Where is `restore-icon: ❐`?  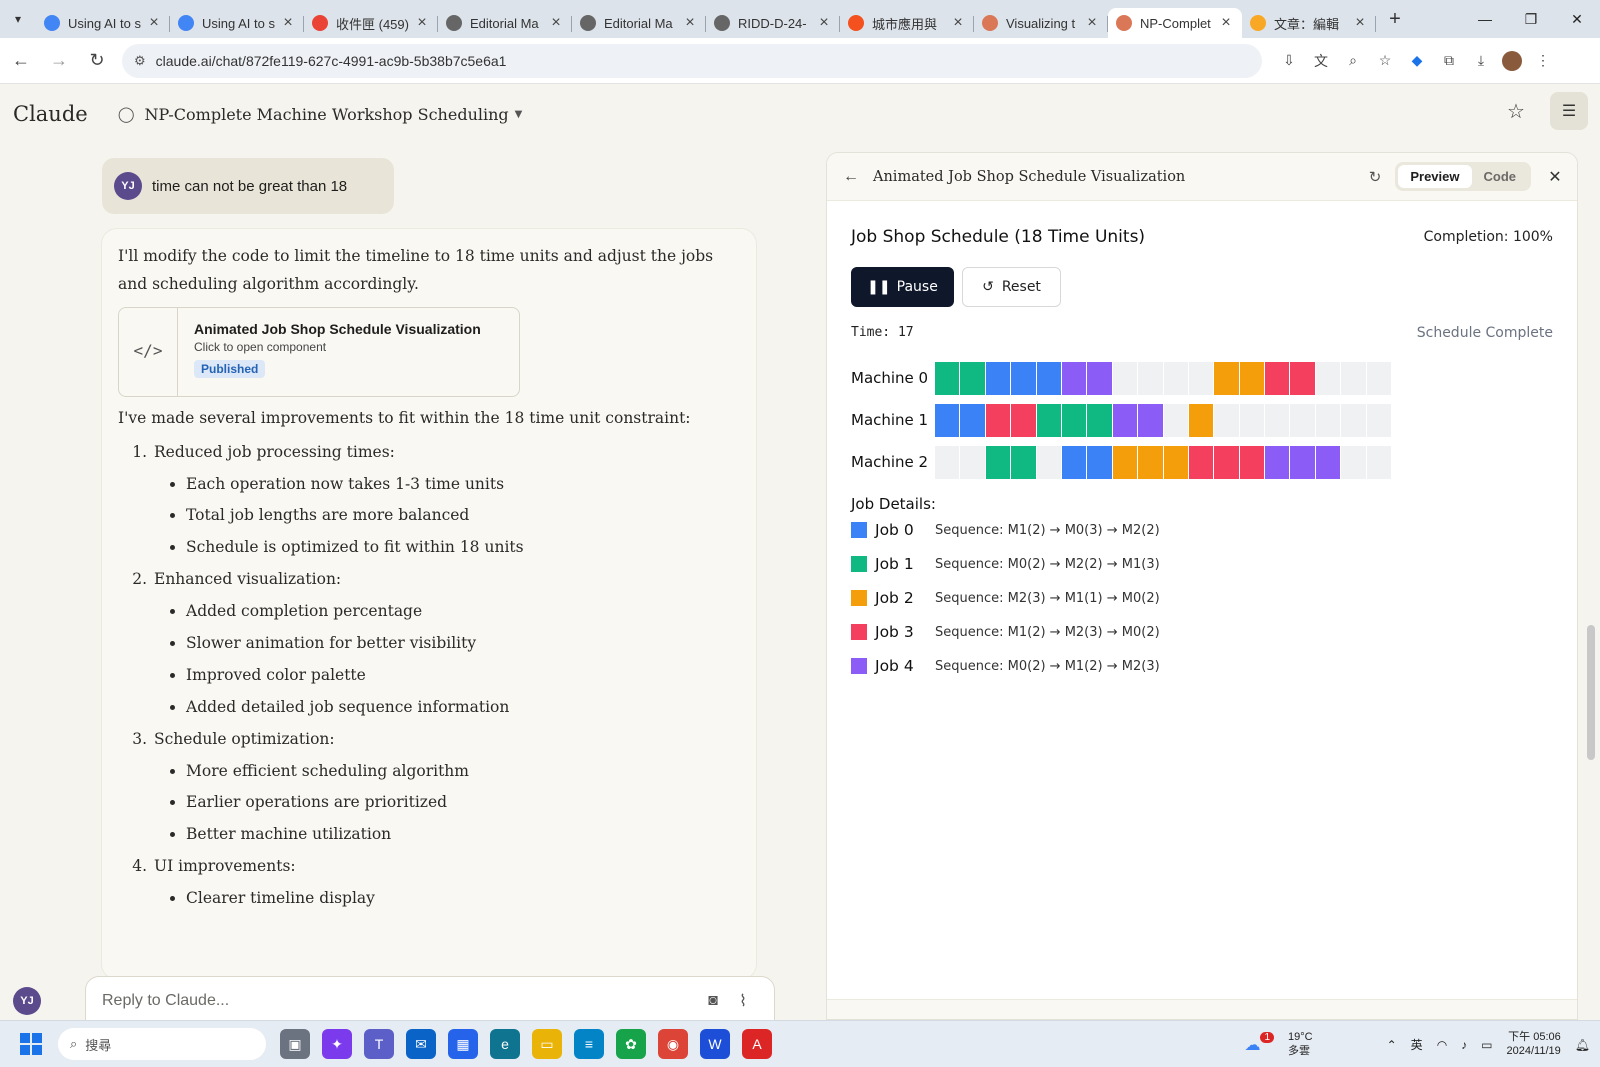 restore-icon: ❐ is located at coordinates (1531, 19).